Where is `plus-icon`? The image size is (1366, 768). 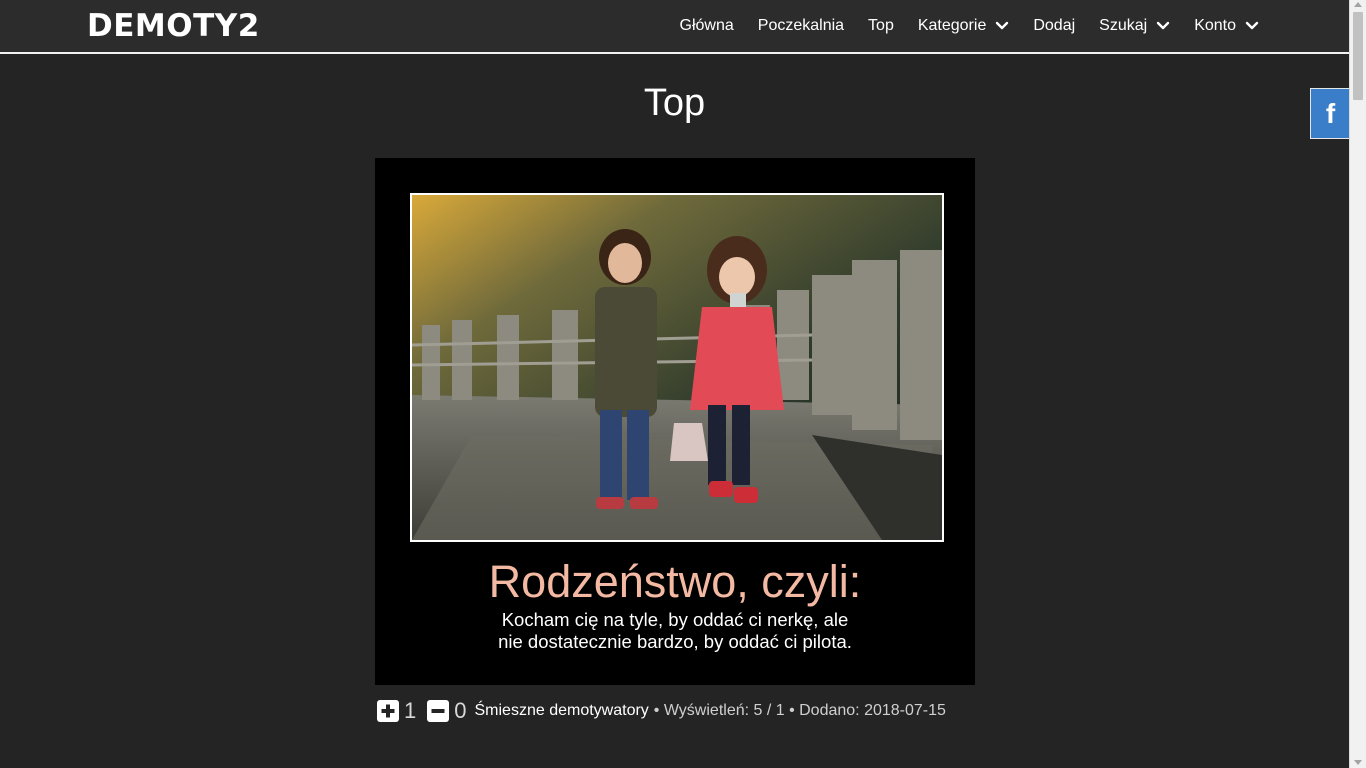 plus-icon is located at coordinates (388, 711).